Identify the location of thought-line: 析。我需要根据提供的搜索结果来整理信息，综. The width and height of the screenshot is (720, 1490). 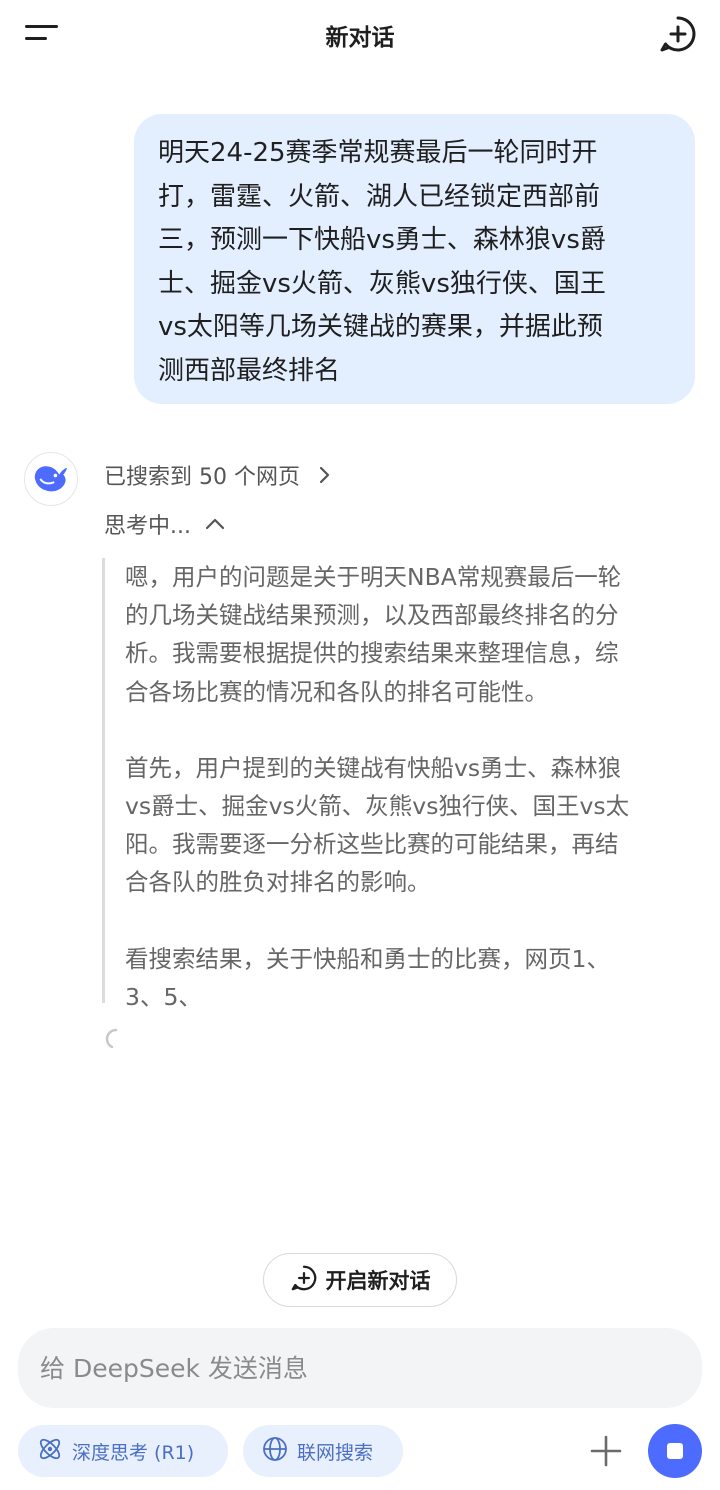
(372, 653).